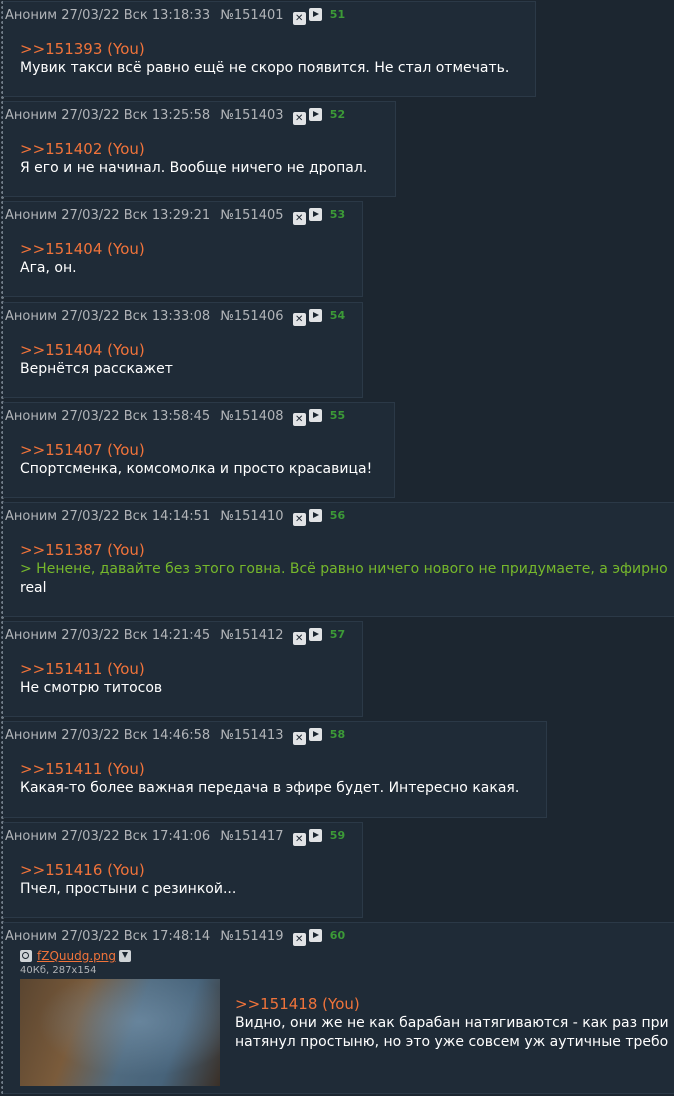  Describe the element at coordinates (193, 149) in the screenshot. I see `reply-link: >>151402 (You)` at that location.